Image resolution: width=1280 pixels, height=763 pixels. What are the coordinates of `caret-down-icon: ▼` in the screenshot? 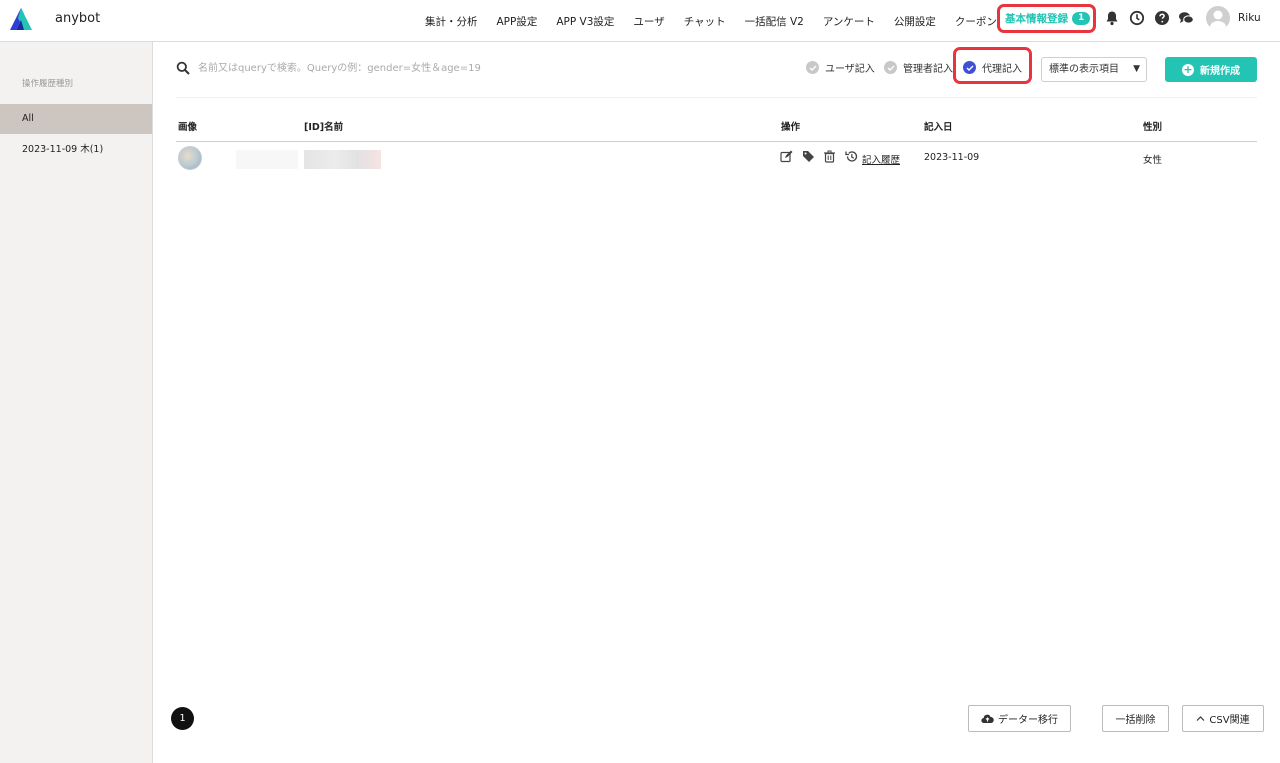 It's located at (1136, 69).